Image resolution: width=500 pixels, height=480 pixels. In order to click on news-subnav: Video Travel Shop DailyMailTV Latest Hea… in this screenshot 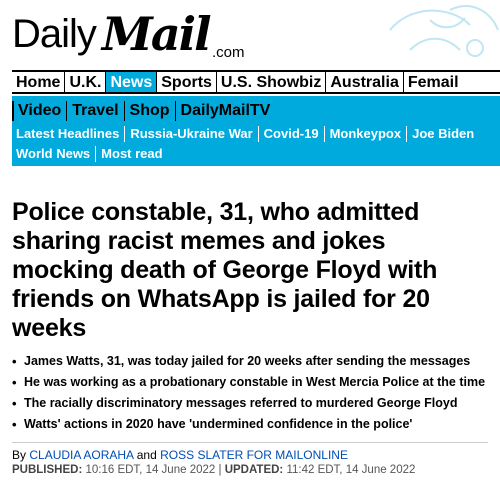, I will do `click(256, 131)`.